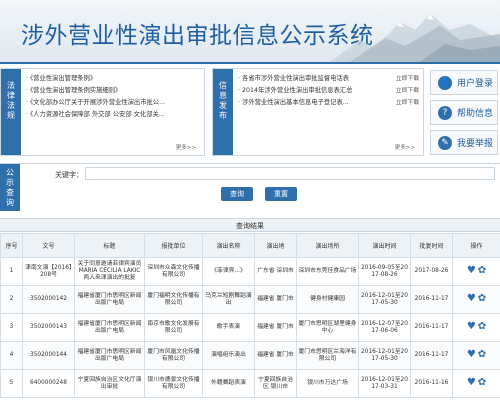  Describe the element at coordinates (275, 383) in the screenshot. I see `table-cell: 宁夏回族自治区 银川市` at that location.